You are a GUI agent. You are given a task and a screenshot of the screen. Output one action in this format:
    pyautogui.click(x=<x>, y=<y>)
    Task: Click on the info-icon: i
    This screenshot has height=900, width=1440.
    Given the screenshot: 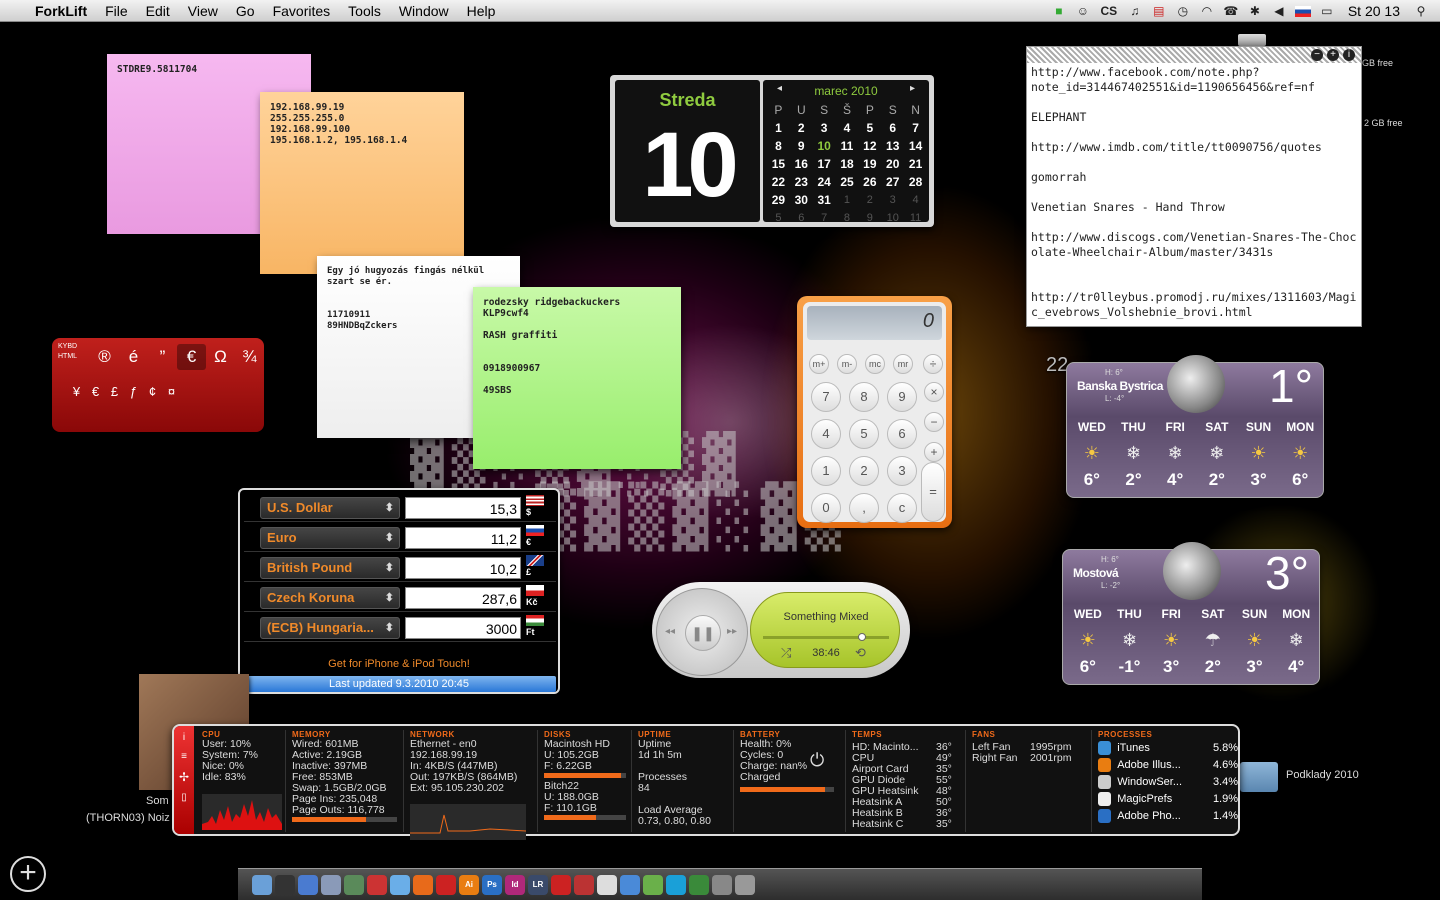 What is the action you would take?
    pyautogui.click(x=1349, y=55)
    